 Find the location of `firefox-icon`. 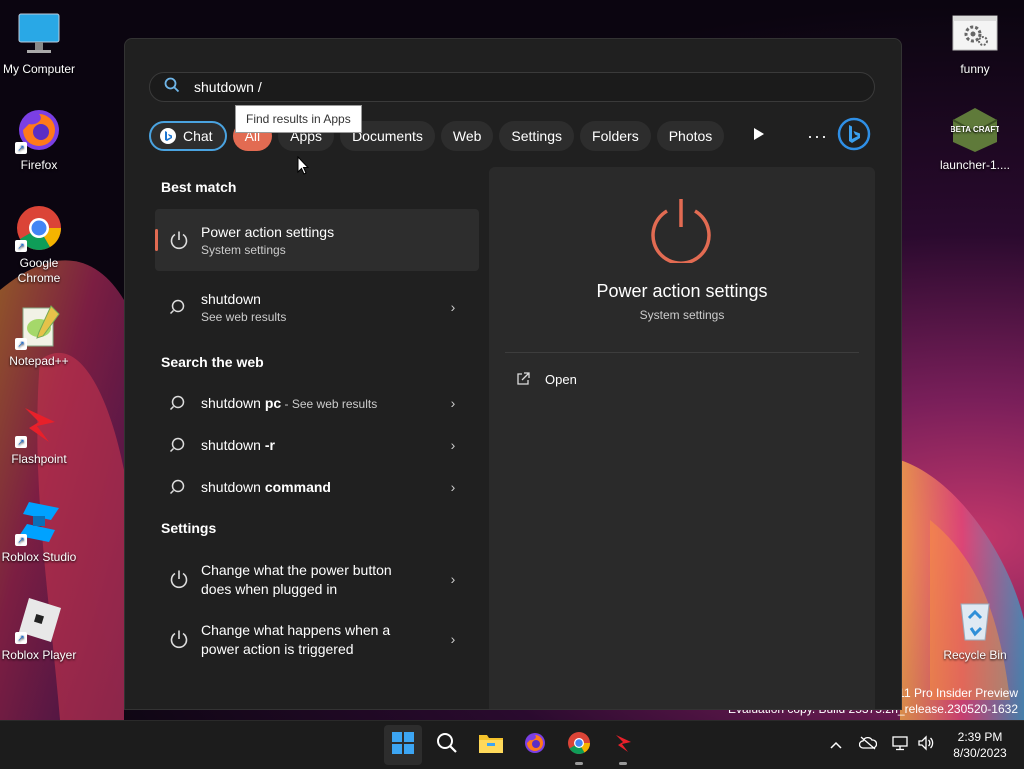

firefox-icon is located at coordinates (535, 745).